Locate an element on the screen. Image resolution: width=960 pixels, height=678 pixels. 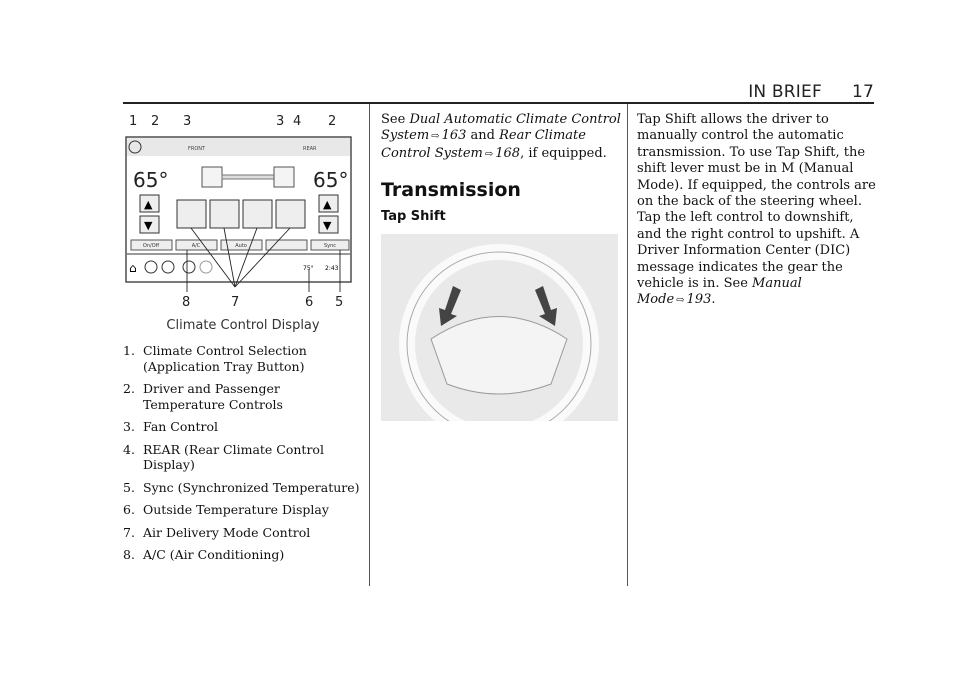
legend-item: 3. Fan Control is located at coordinates (170, 426).